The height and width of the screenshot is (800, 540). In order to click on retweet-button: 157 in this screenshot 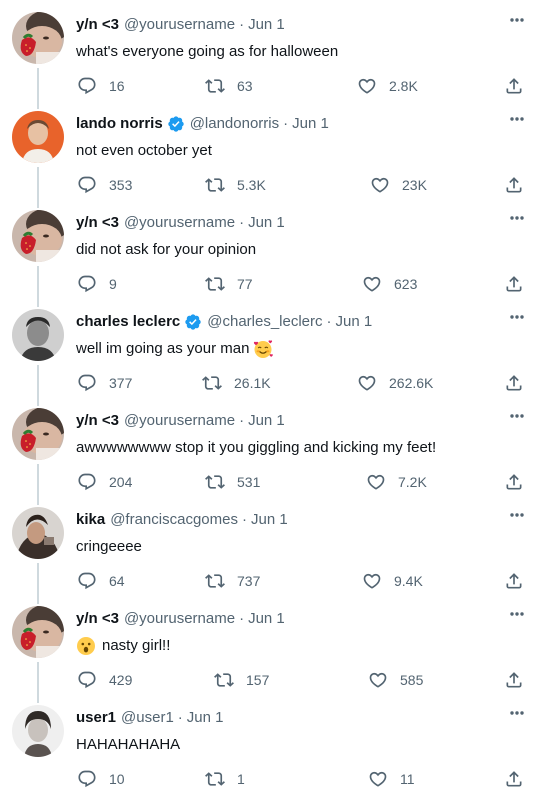, I will do `click(241, 680)`.